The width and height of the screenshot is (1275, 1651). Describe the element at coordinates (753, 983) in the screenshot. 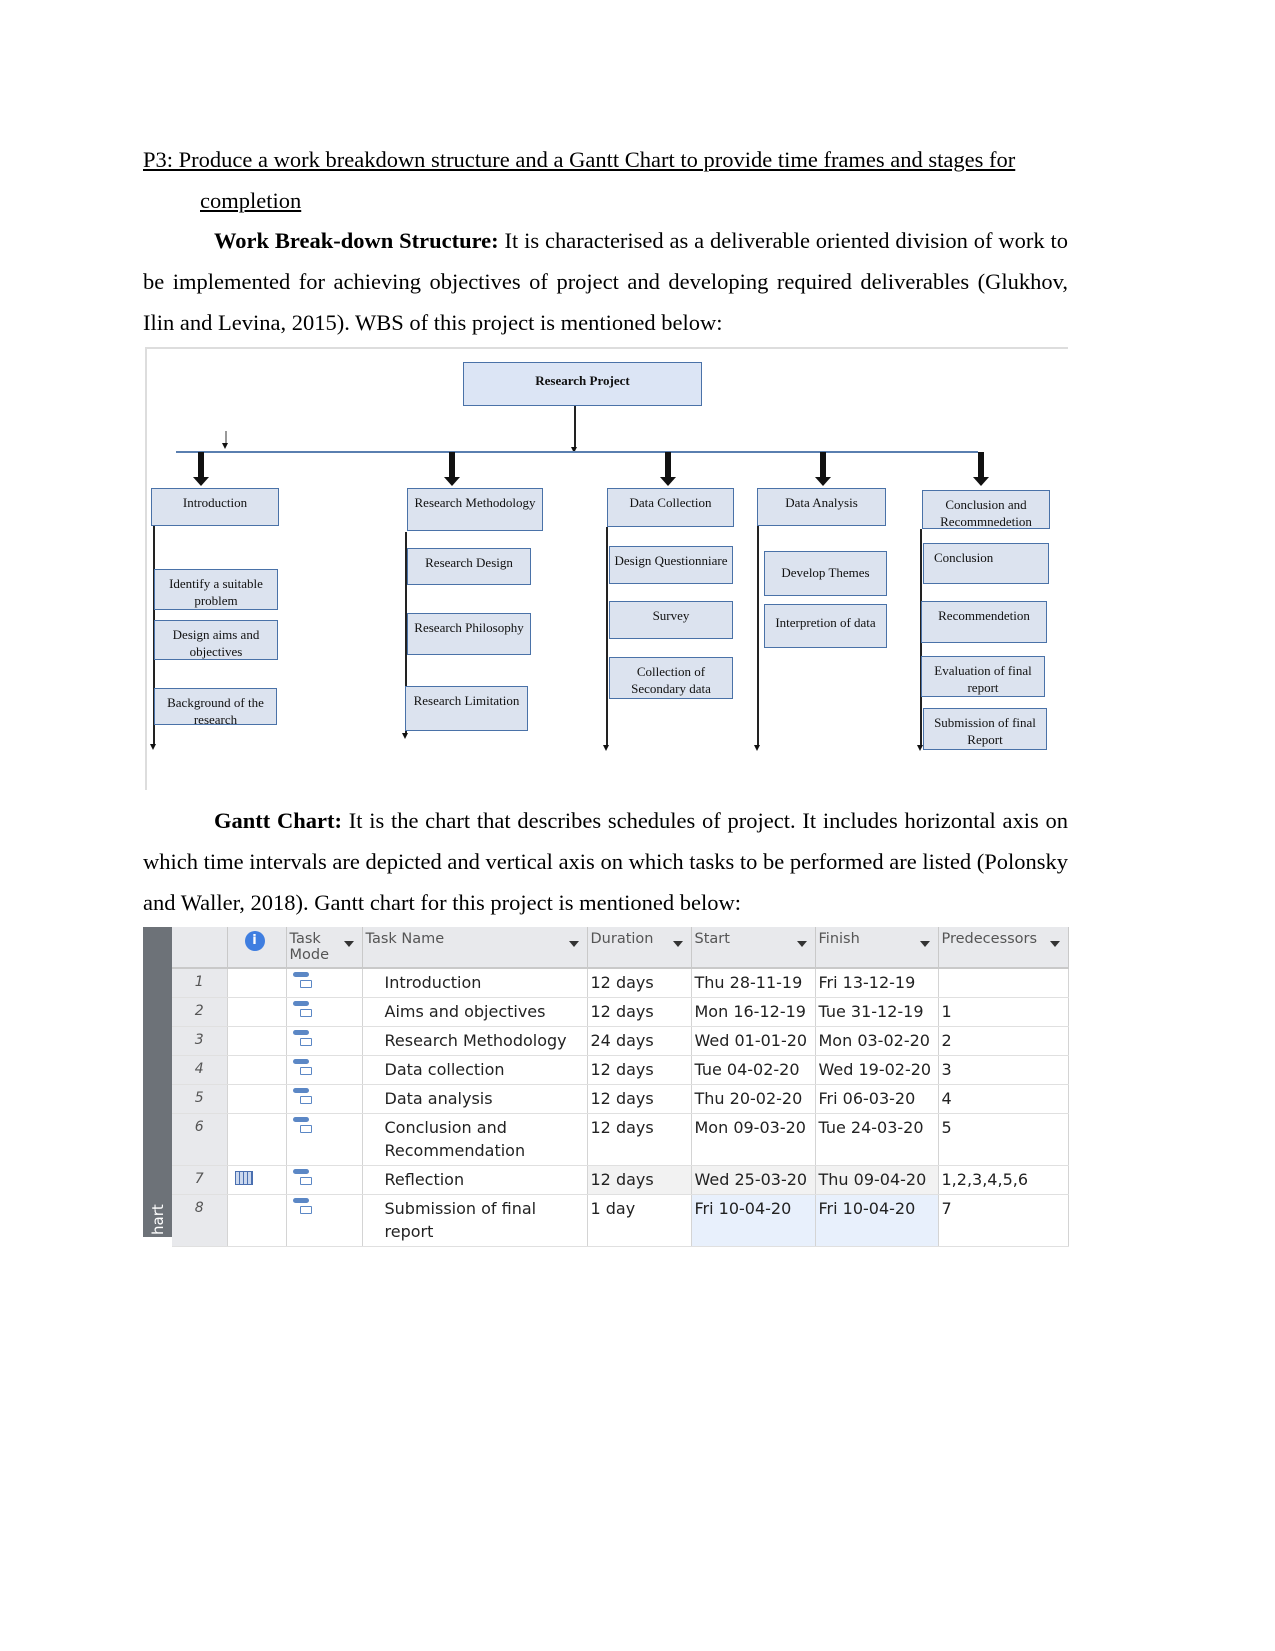

I see `start-cell: Thu 28-11-19` at that location.